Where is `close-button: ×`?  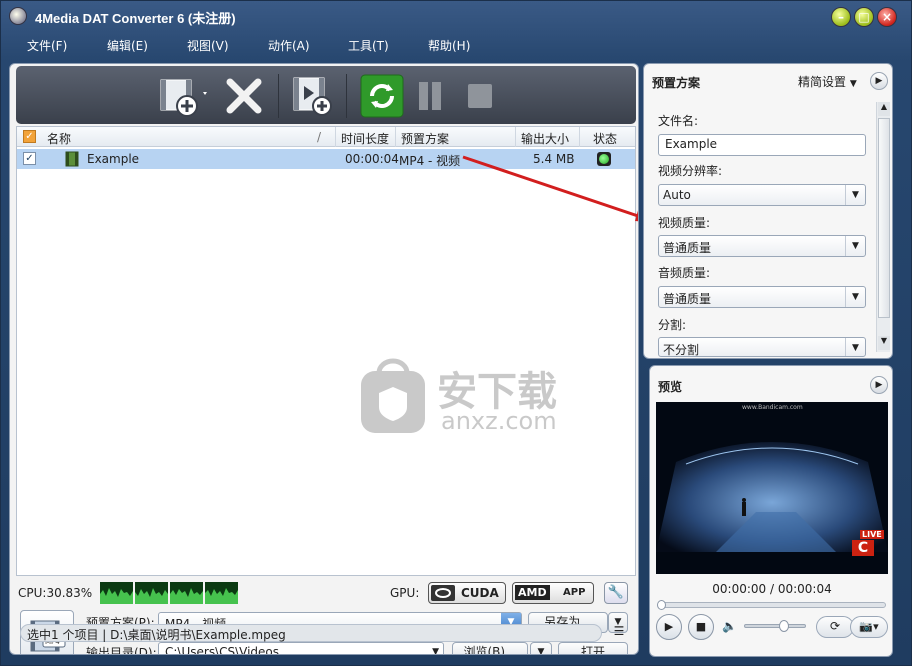
close-button: × is located at coordinates (887, 17).